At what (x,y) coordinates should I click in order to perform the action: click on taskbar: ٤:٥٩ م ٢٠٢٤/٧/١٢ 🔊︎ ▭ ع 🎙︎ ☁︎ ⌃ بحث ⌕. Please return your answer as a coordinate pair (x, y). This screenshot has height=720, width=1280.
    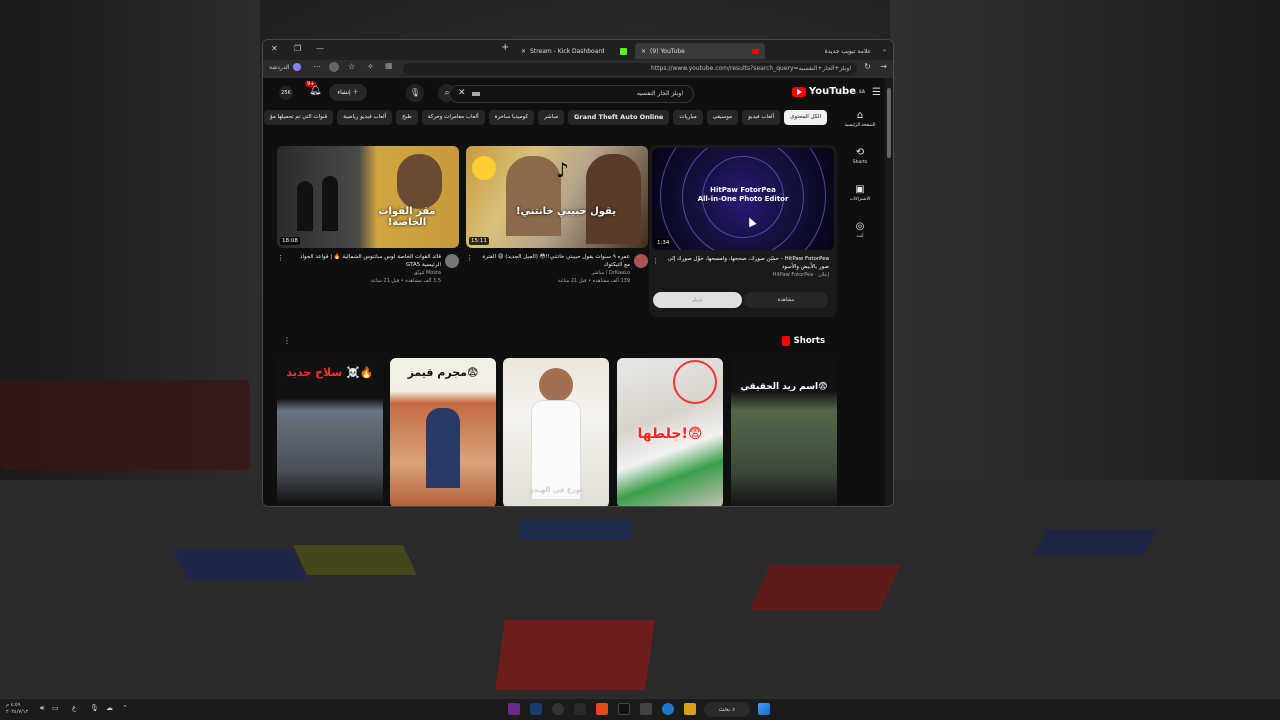
    Looking at the image, I should click on (640, 709).